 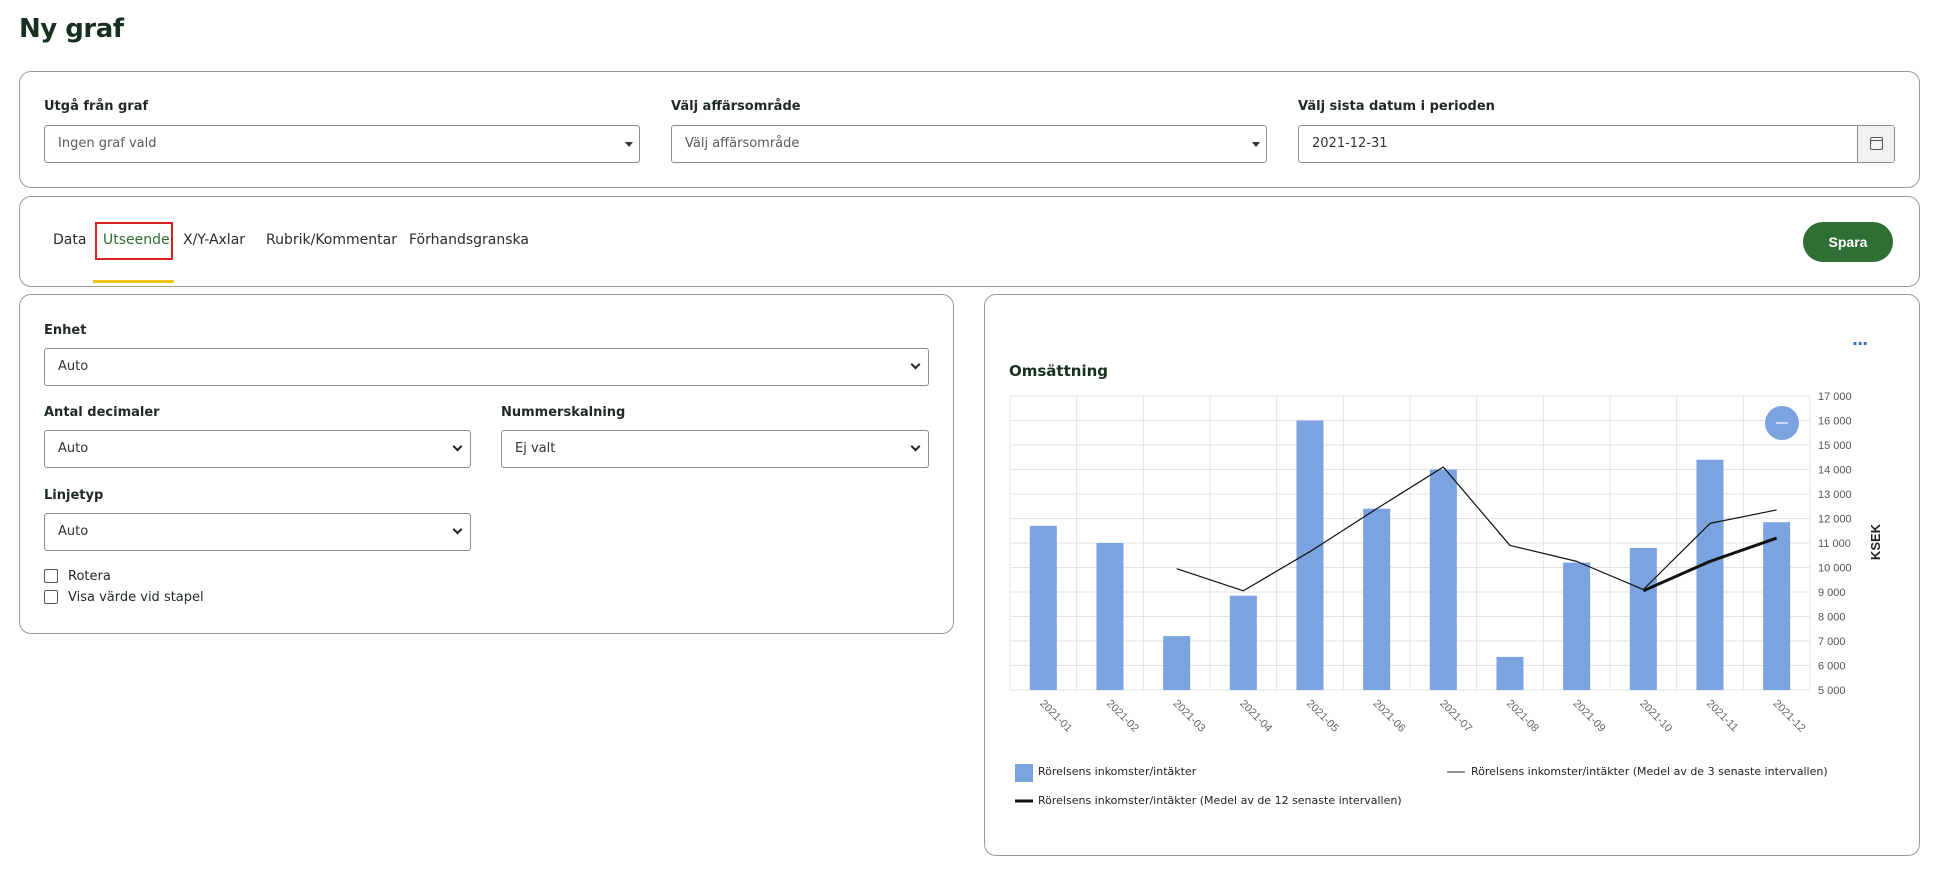 I want to click on y-tick-label: 9 000, so click(x=1832, y=593).